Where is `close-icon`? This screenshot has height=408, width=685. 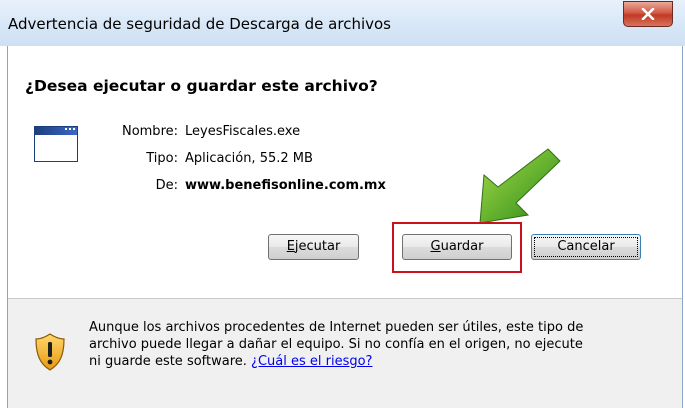
close-icon is located at coordinates (648, 14).